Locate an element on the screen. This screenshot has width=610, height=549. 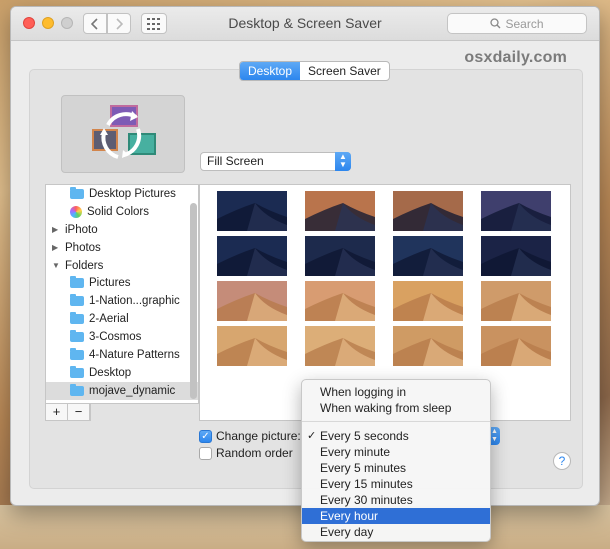
tab-bar: Desktop Screen Saver is located at coordinates (314, 71).